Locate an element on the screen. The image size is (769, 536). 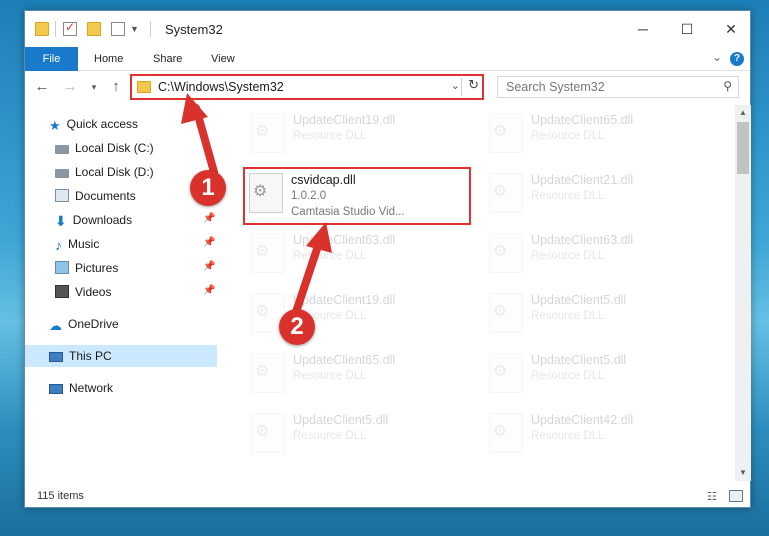
sidebar-item-label: OneDrive is located at coordinates (93, 324).